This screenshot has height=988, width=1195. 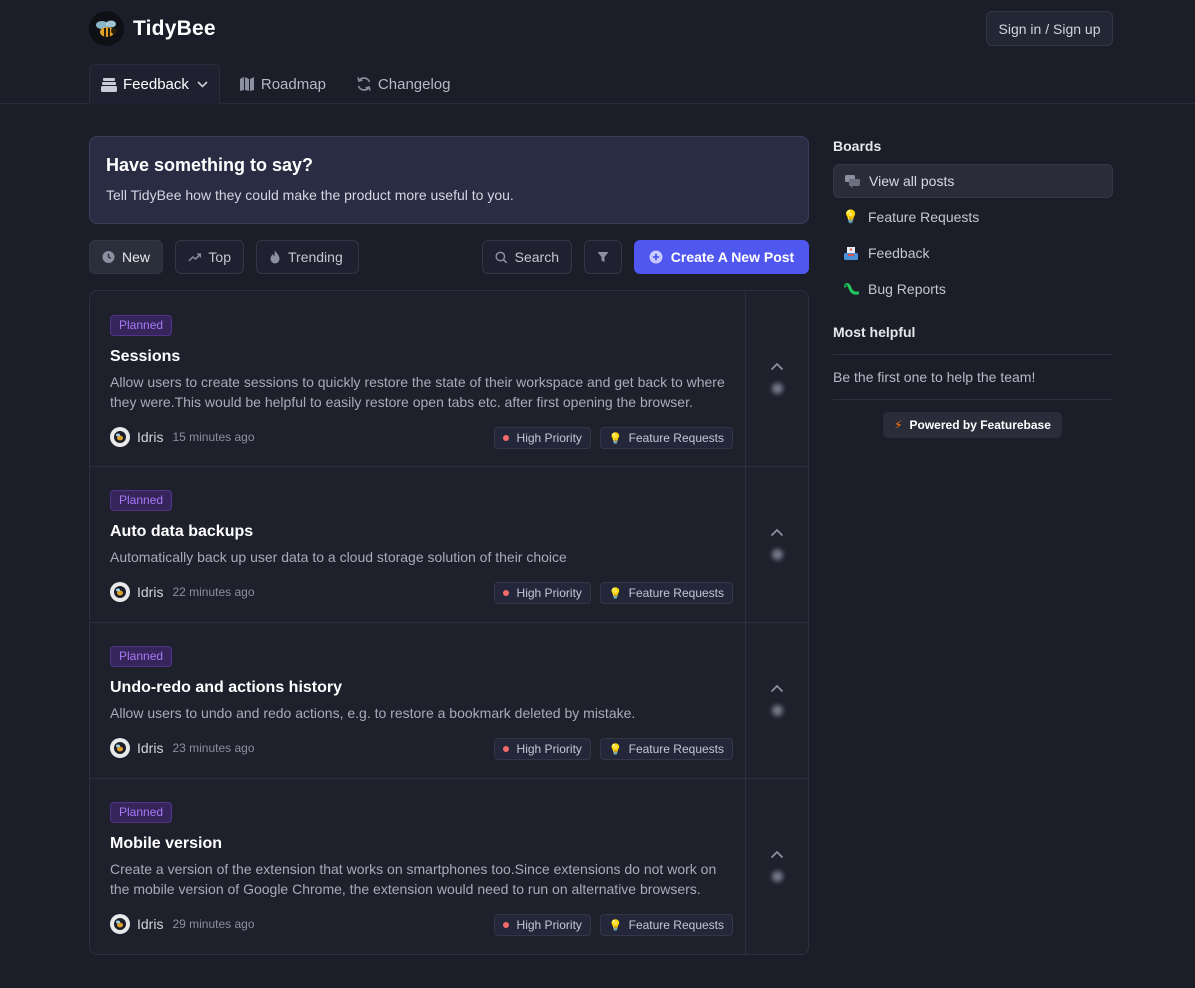 I want to click on sort-new-label: New, so click(x=135, y=257).